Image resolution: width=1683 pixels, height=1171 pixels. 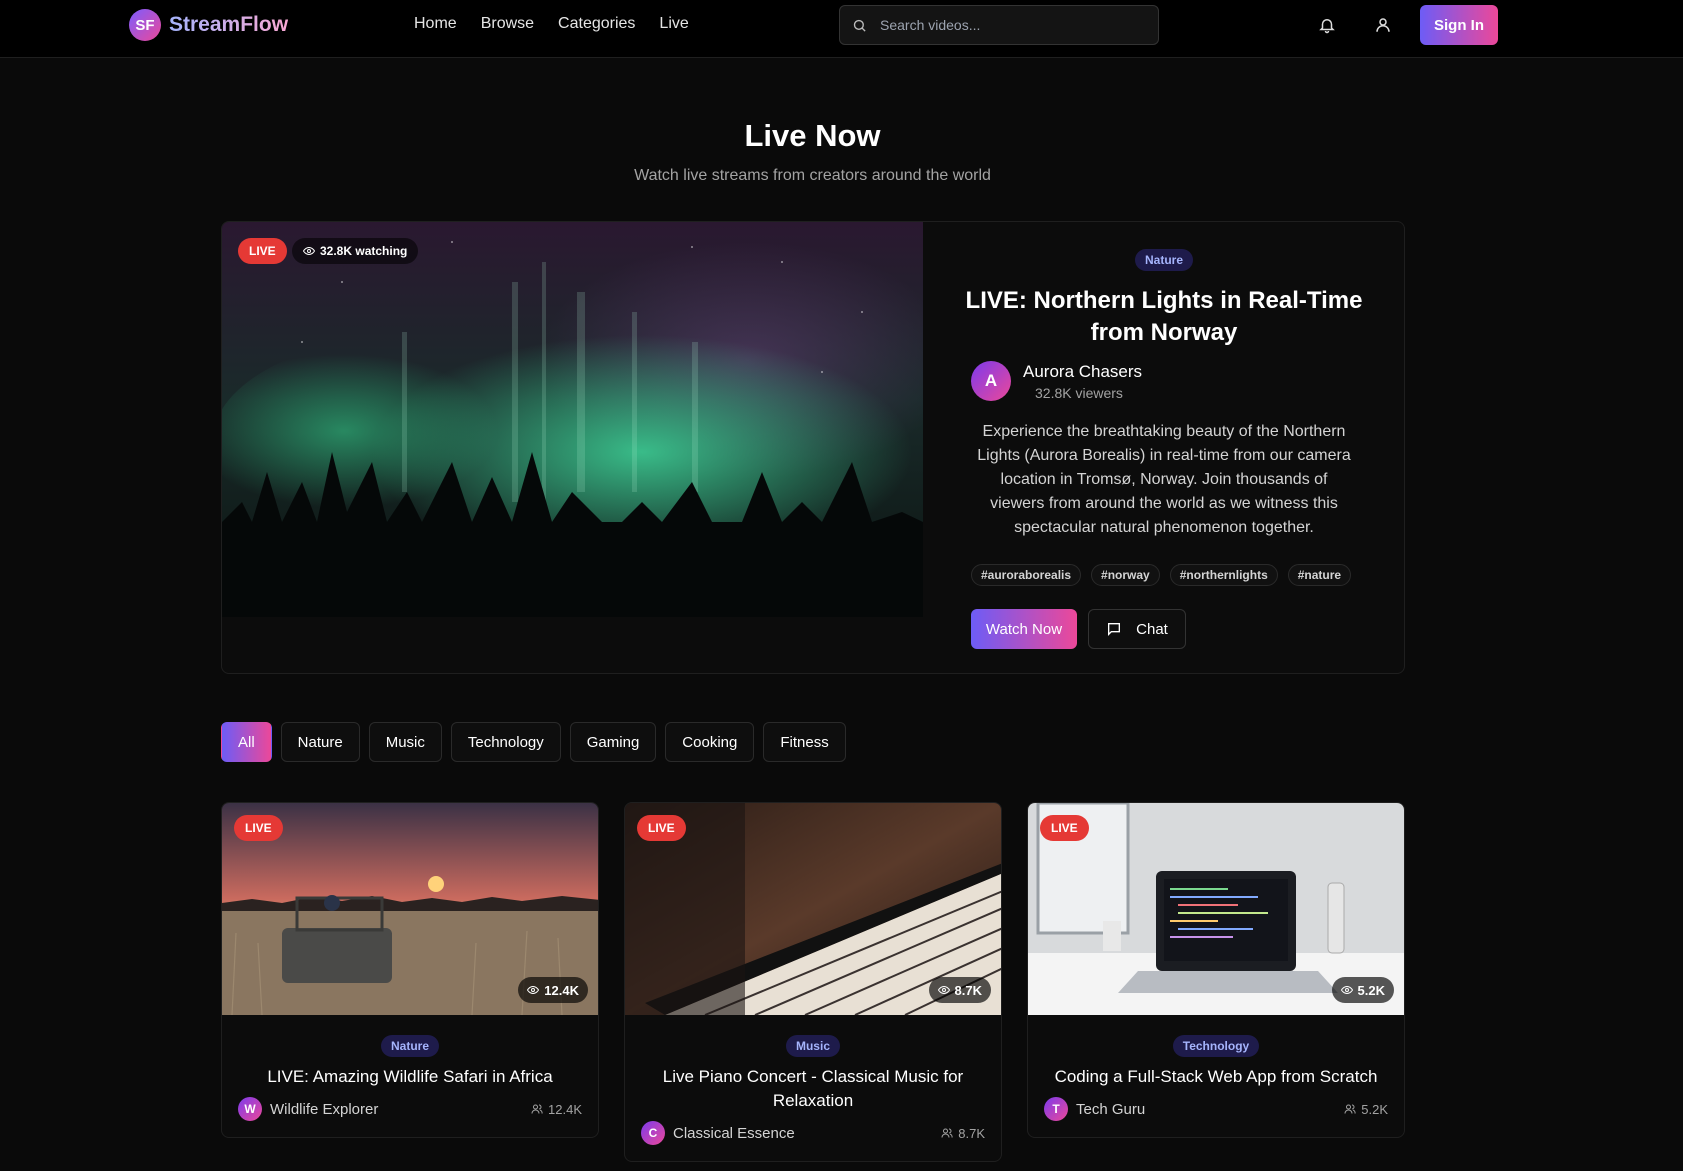 I want to click on viewer-count: 8.7K, so click(x=963, y=1133).